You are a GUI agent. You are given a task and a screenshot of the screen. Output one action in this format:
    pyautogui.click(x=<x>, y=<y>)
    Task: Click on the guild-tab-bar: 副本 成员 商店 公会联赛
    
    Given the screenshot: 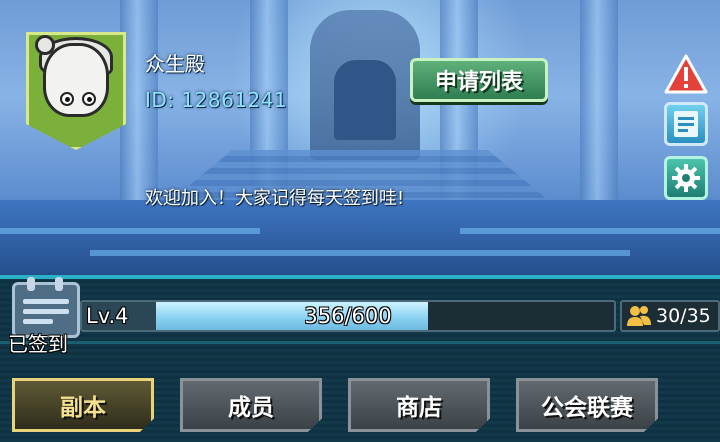 What is the action you would take?
    pyautogui.click(x=360, y=406)
    